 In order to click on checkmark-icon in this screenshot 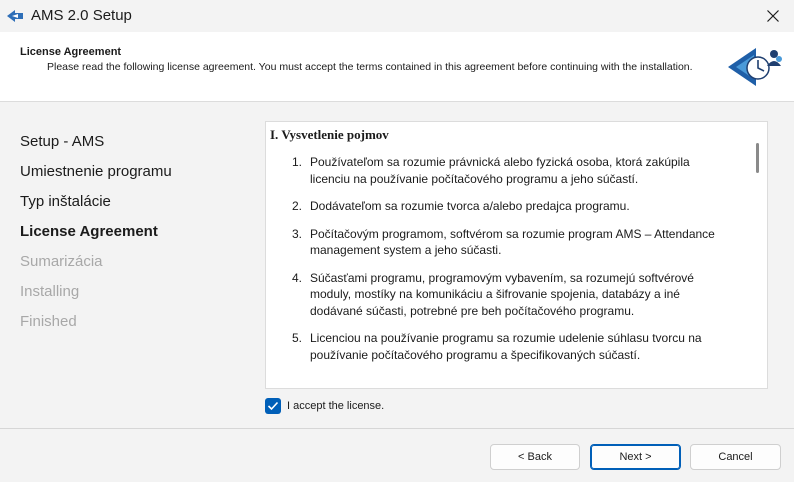, I will do `click(273, 406)`.